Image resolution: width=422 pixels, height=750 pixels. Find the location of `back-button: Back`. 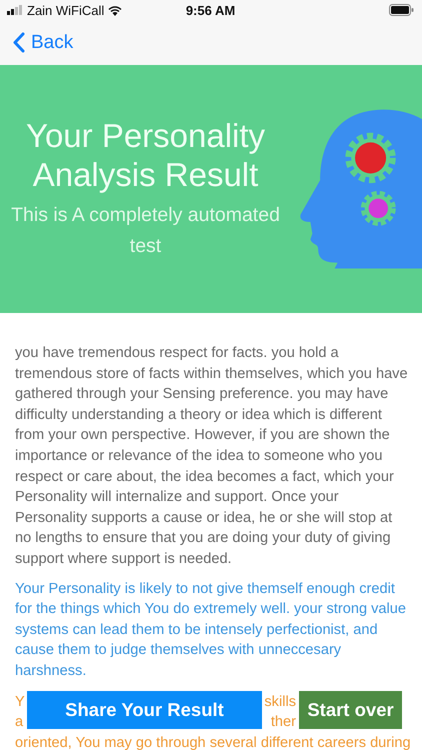

back-button: Back is located at coordinates (43, 43).